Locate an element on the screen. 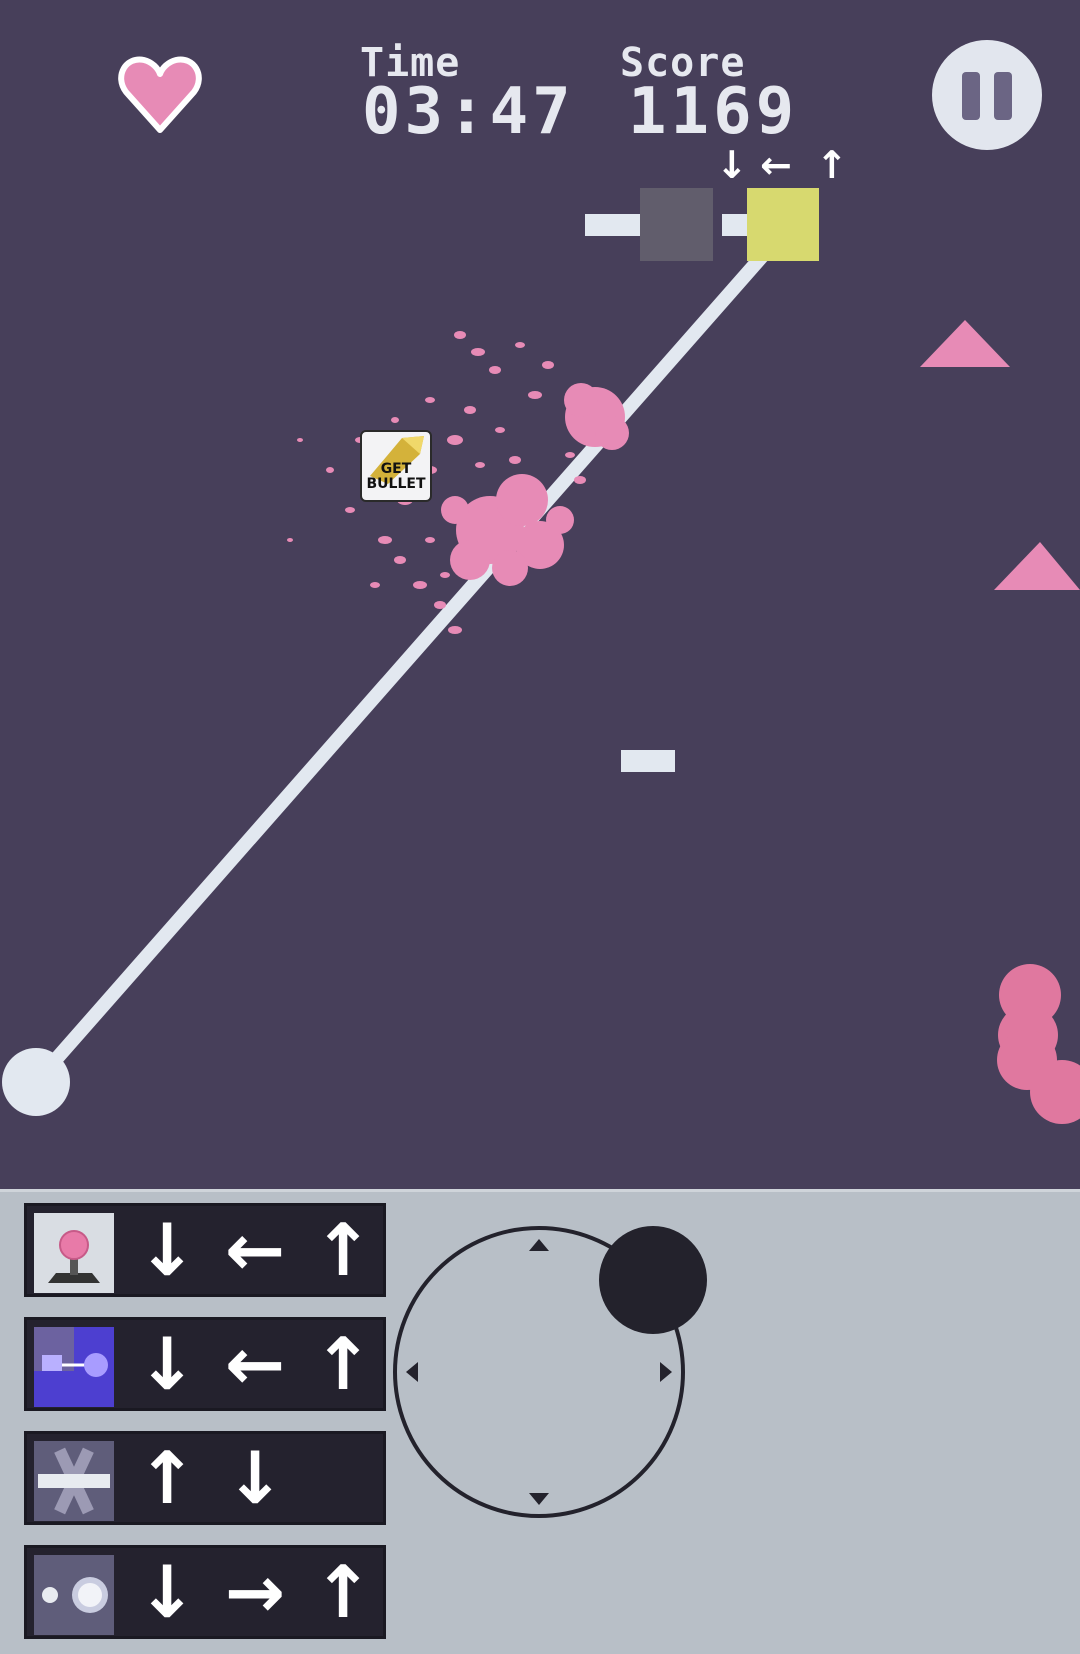 The width and height of the screenshot is (1080, 1654). joystick-icon is located at coordinates (74, 1253).